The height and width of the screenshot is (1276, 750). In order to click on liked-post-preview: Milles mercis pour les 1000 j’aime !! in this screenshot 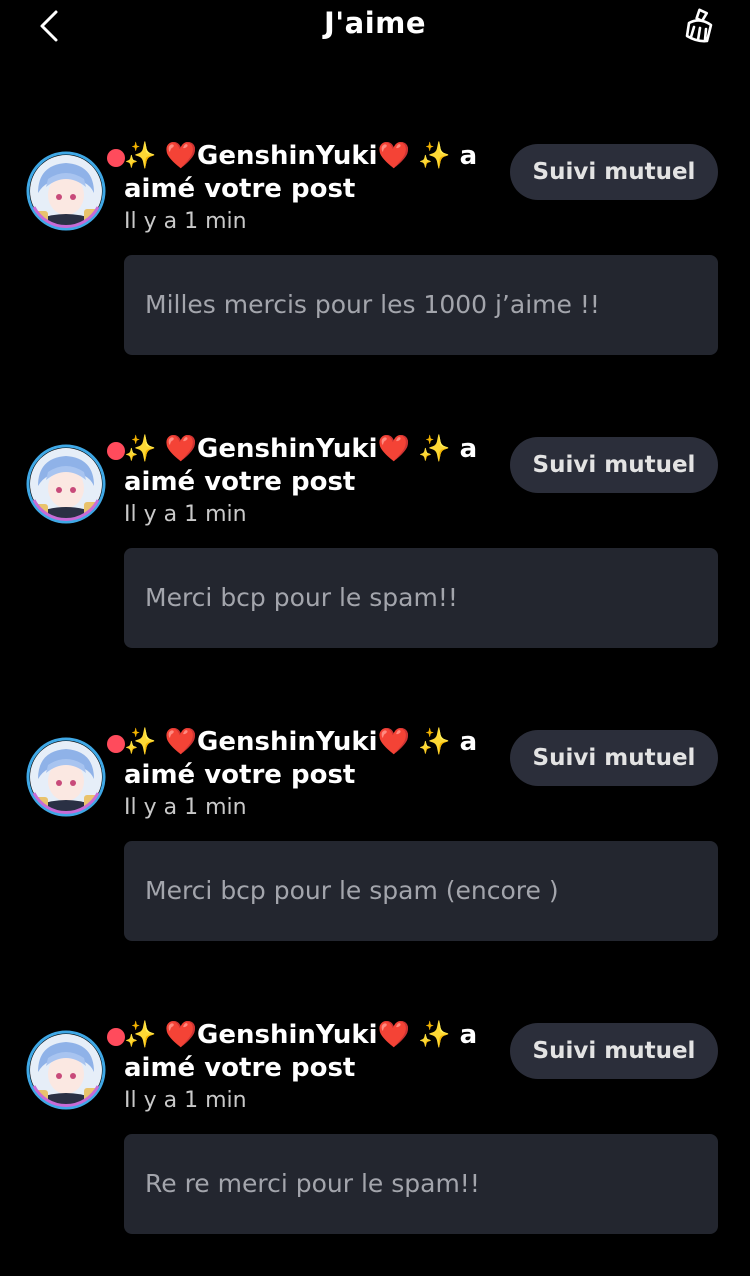, I will do `click(421, 305)`.